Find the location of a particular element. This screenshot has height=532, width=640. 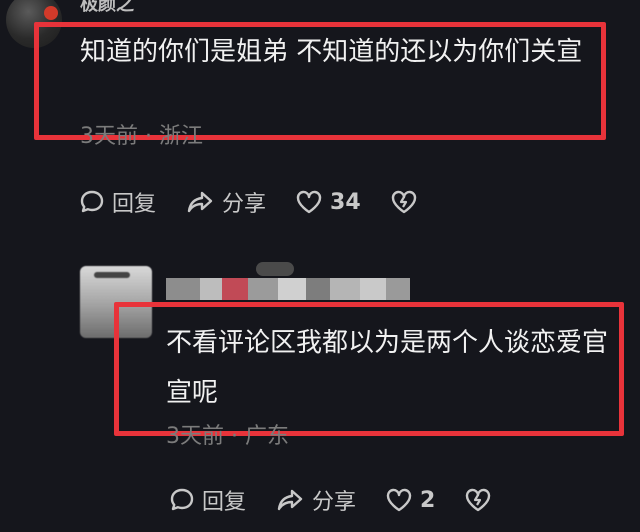

username: 极颜之 is located at coordinates (107, 8).